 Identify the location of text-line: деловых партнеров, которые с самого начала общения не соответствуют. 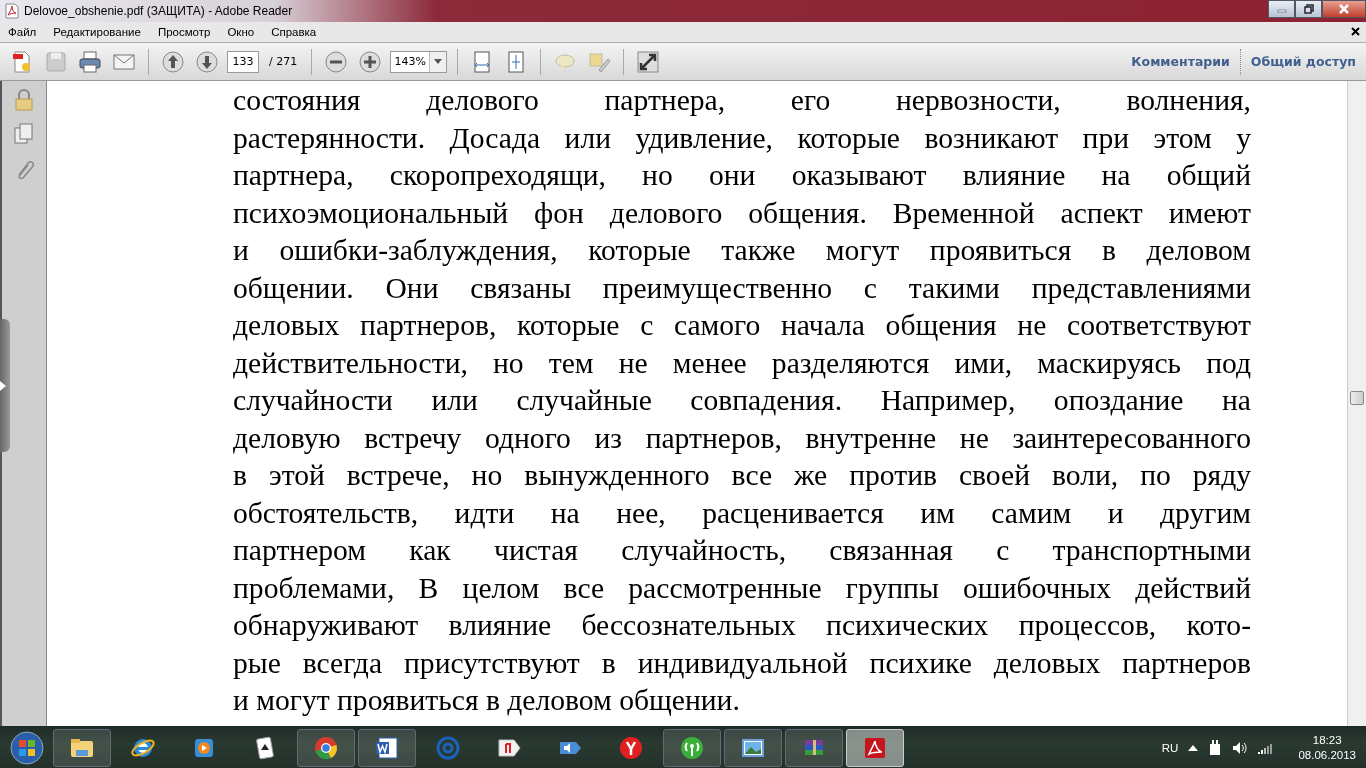
(742, 325).